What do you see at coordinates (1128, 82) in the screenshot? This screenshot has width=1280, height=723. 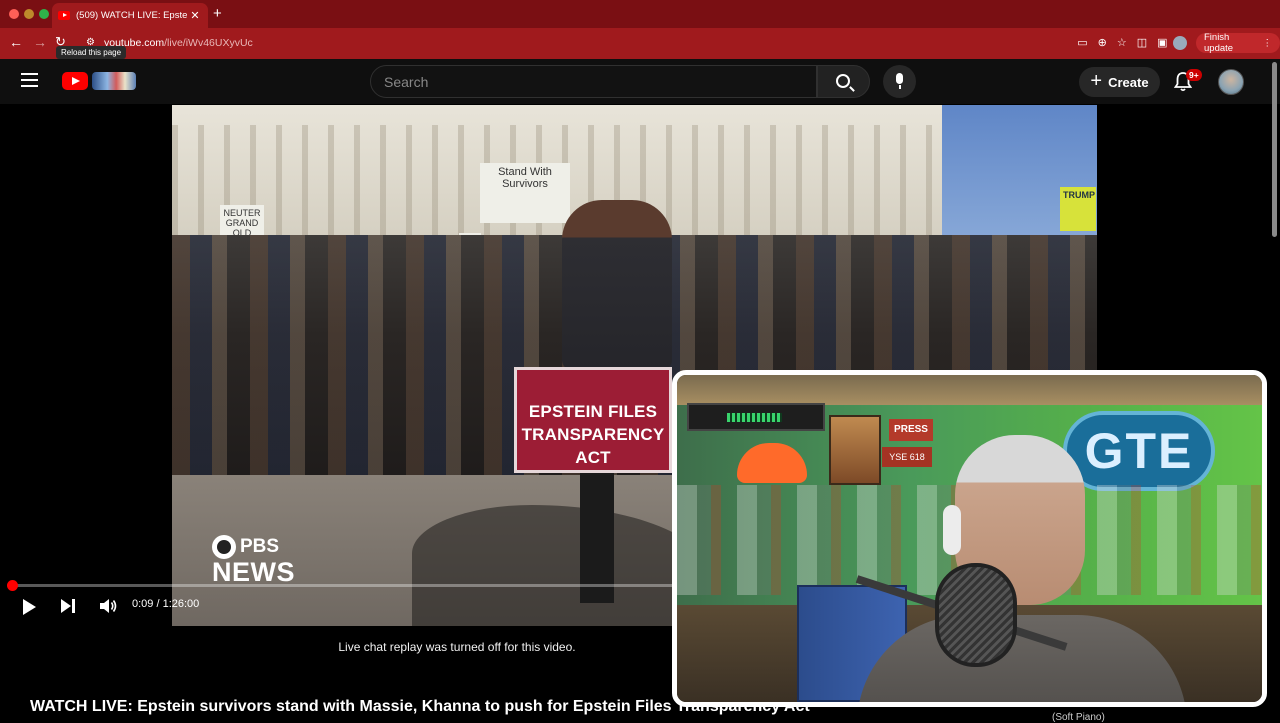 I see `create-label: Create` at bounding box center [1128, 82].